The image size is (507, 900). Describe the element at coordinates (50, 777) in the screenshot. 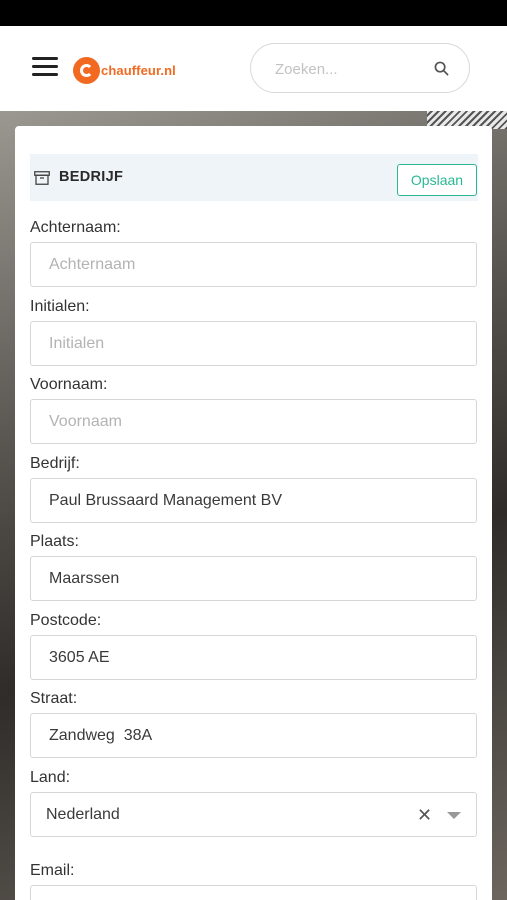

I see `land-label: Land:` at that location.